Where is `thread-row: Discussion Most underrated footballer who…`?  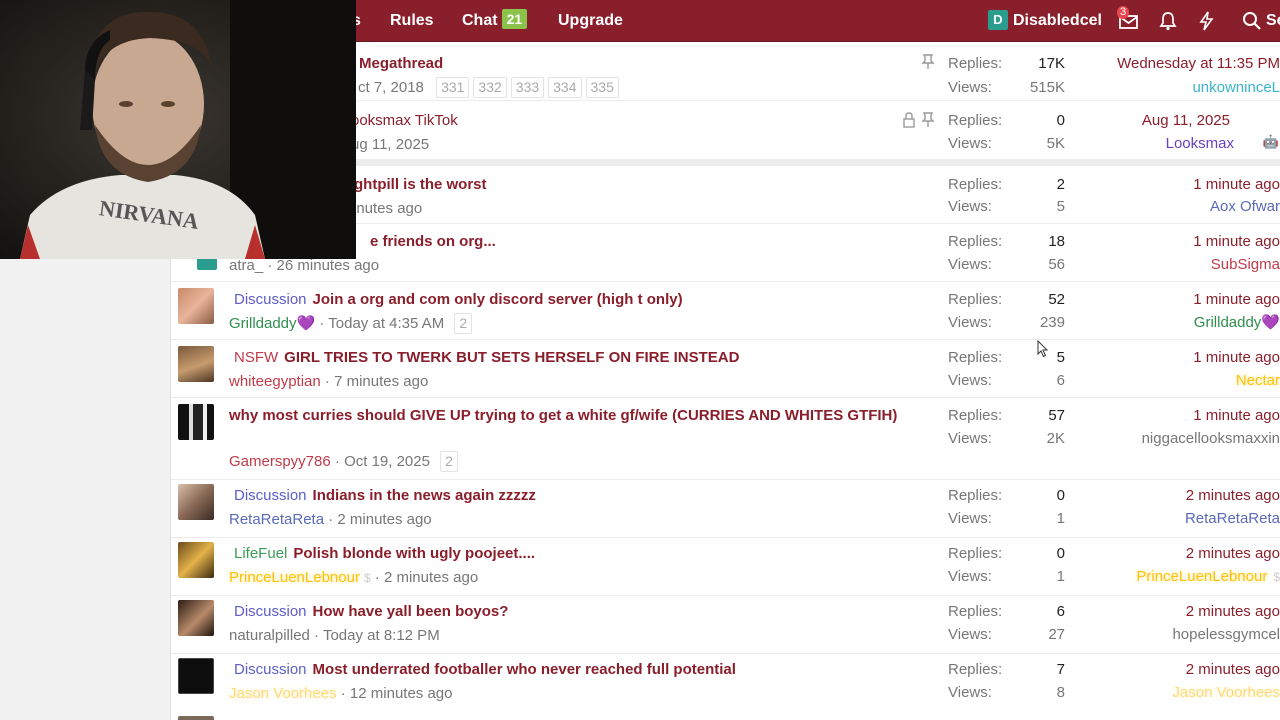
thread-row: Discussion Most underrated footballer who… is located at coordinates (725, 687).